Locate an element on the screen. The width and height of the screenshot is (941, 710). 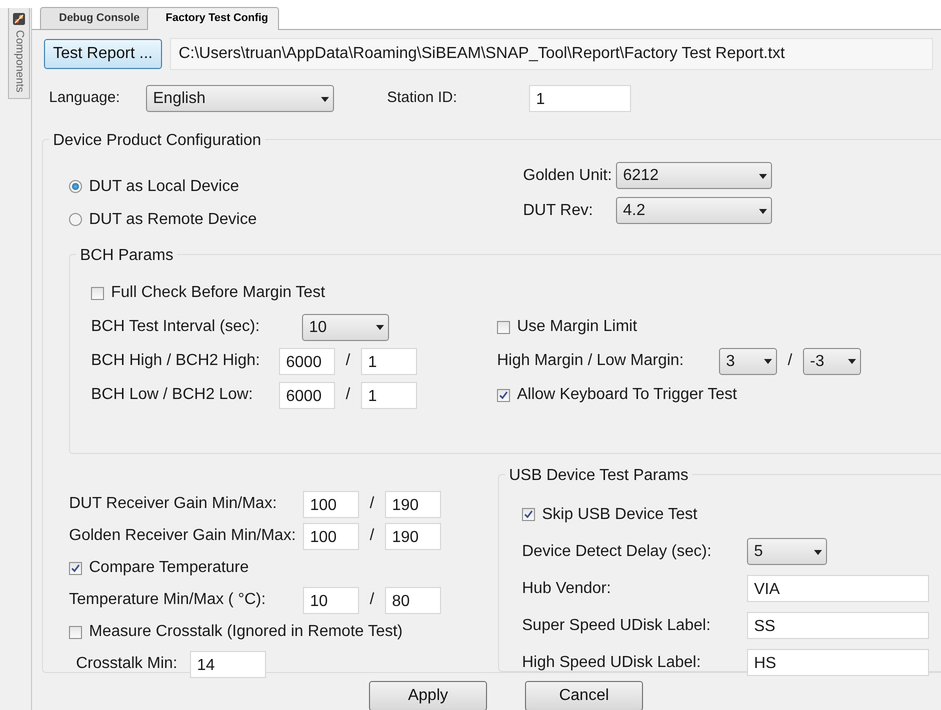
components-icon is located at coordinates (19, 19).